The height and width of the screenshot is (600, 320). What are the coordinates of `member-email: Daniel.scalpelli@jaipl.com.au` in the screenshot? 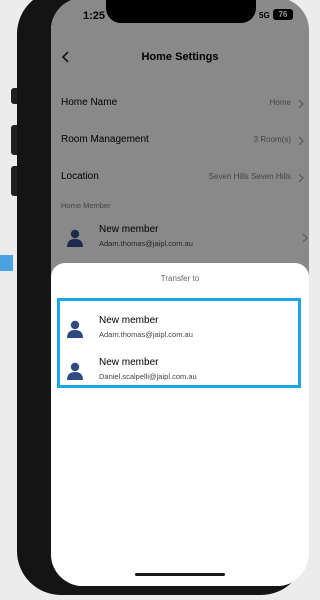 It's located at (148, 376).